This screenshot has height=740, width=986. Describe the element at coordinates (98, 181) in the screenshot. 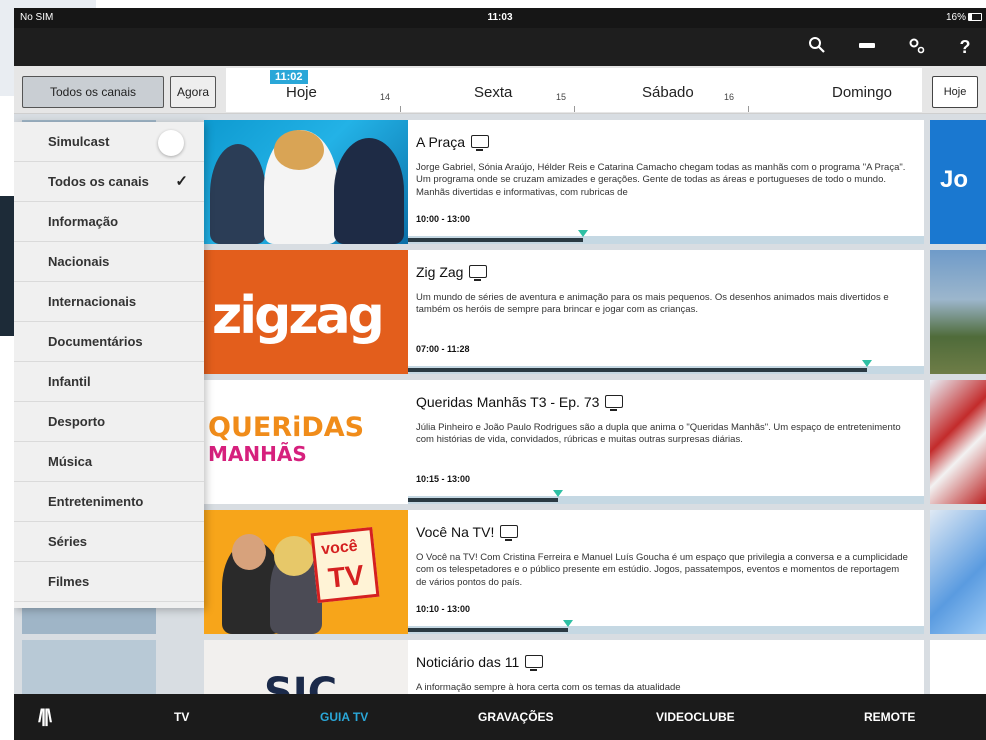

I see `menu-item-label: Todos os canais` at that location.